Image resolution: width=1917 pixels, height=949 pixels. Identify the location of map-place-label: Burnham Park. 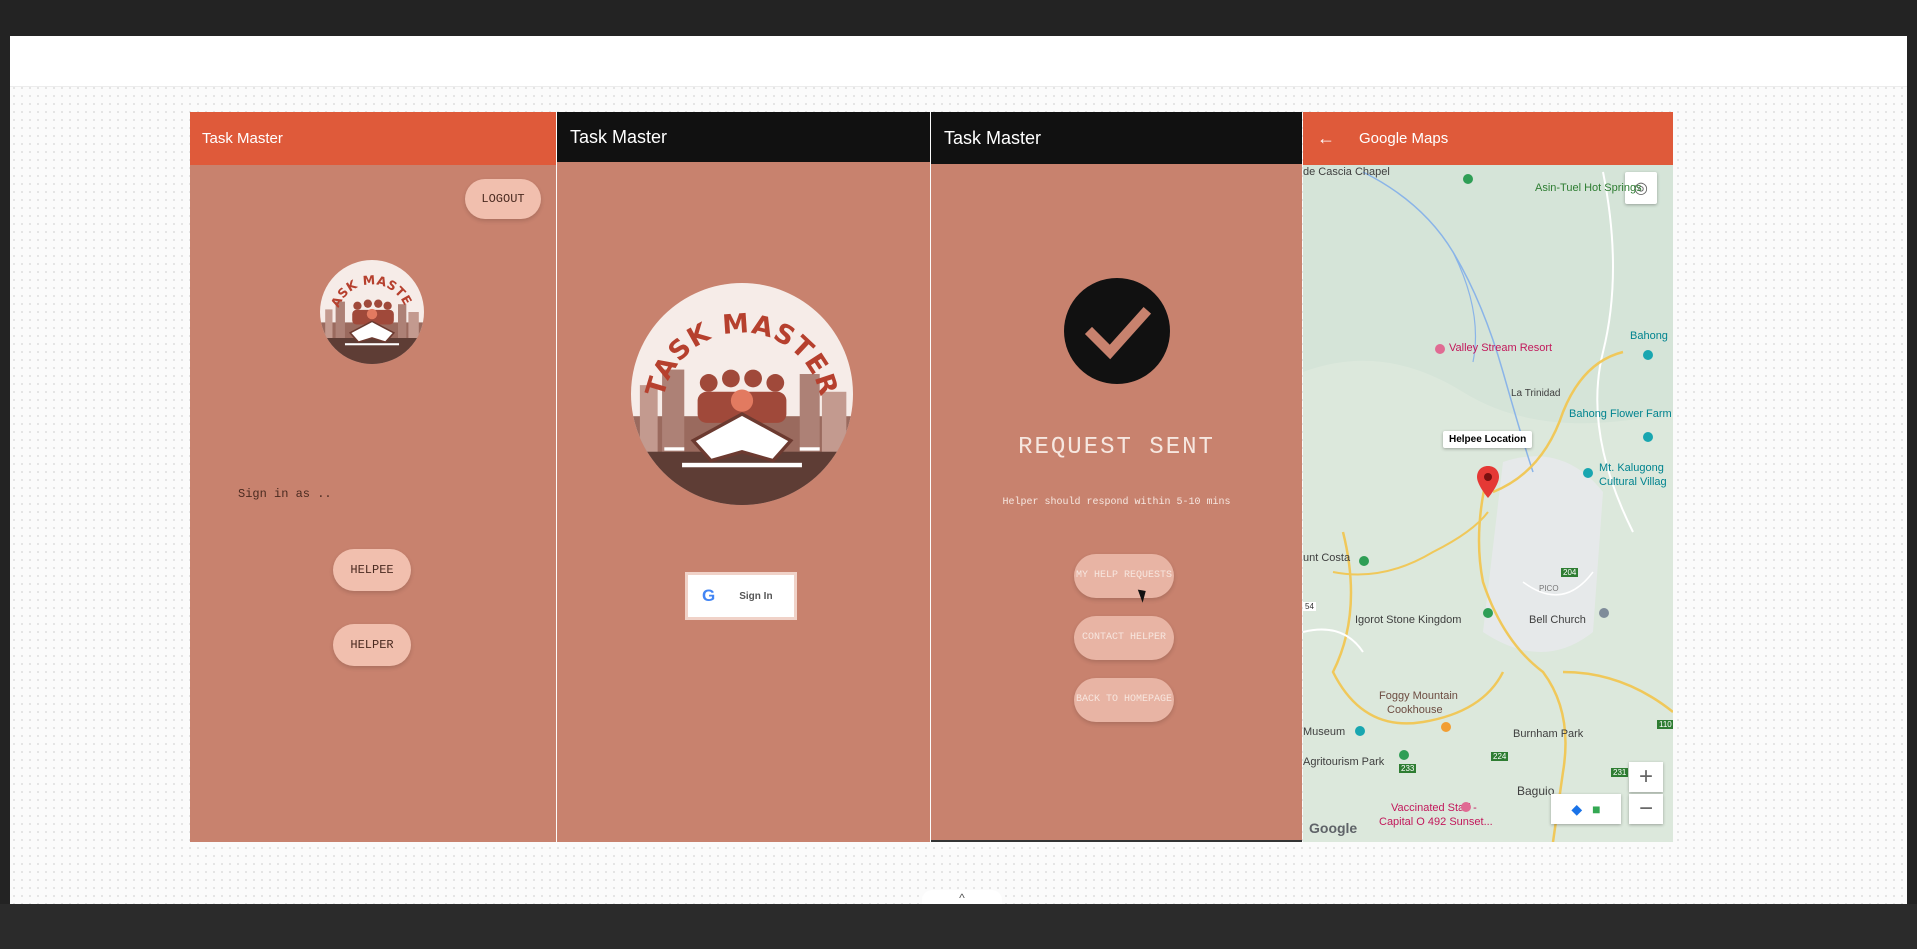
(1548, 734).